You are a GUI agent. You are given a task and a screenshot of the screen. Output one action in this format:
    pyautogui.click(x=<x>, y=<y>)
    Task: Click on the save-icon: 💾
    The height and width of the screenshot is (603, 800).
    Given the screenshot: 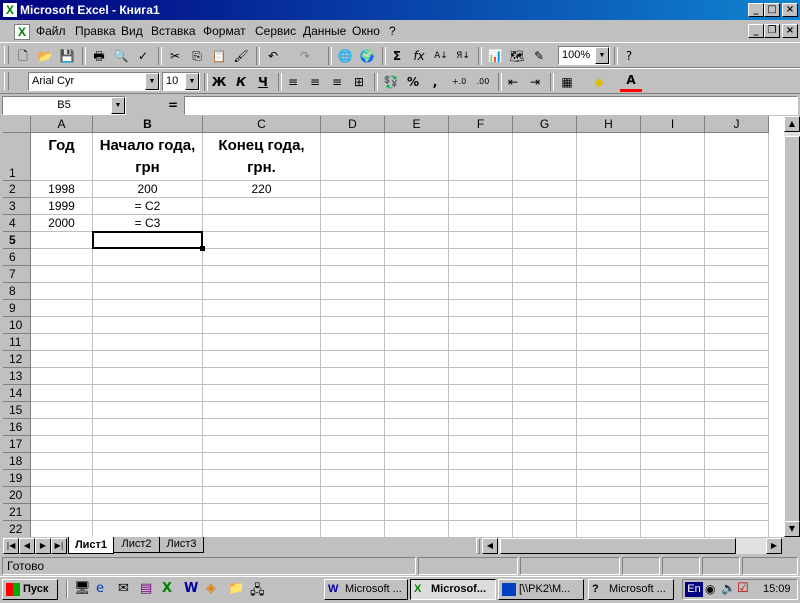 What is the action you would take?
    pyautogui.click(x=67, y=56)
    